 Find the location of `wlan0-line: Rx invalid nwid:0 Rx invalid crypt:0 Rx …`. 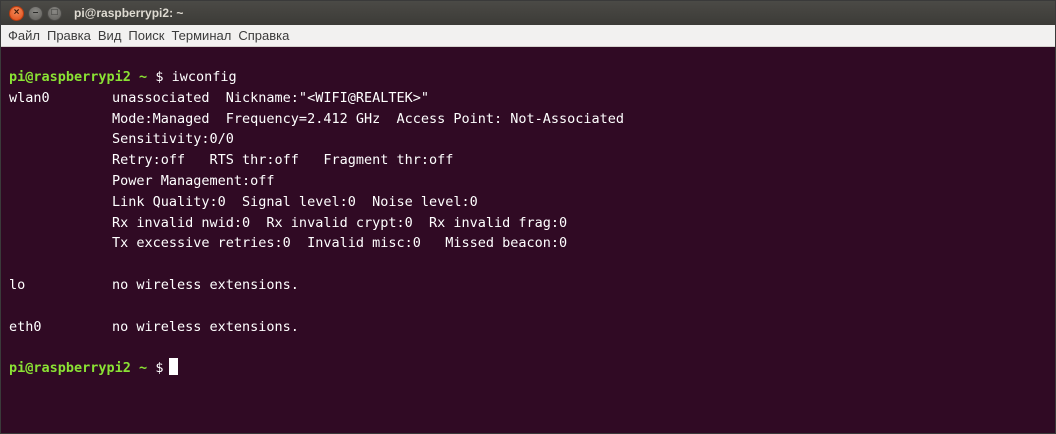

wlan0-line: Rx invalid nwid:0 Rx invalid crypt:0 Rx … is located at coordinates (340, 222).